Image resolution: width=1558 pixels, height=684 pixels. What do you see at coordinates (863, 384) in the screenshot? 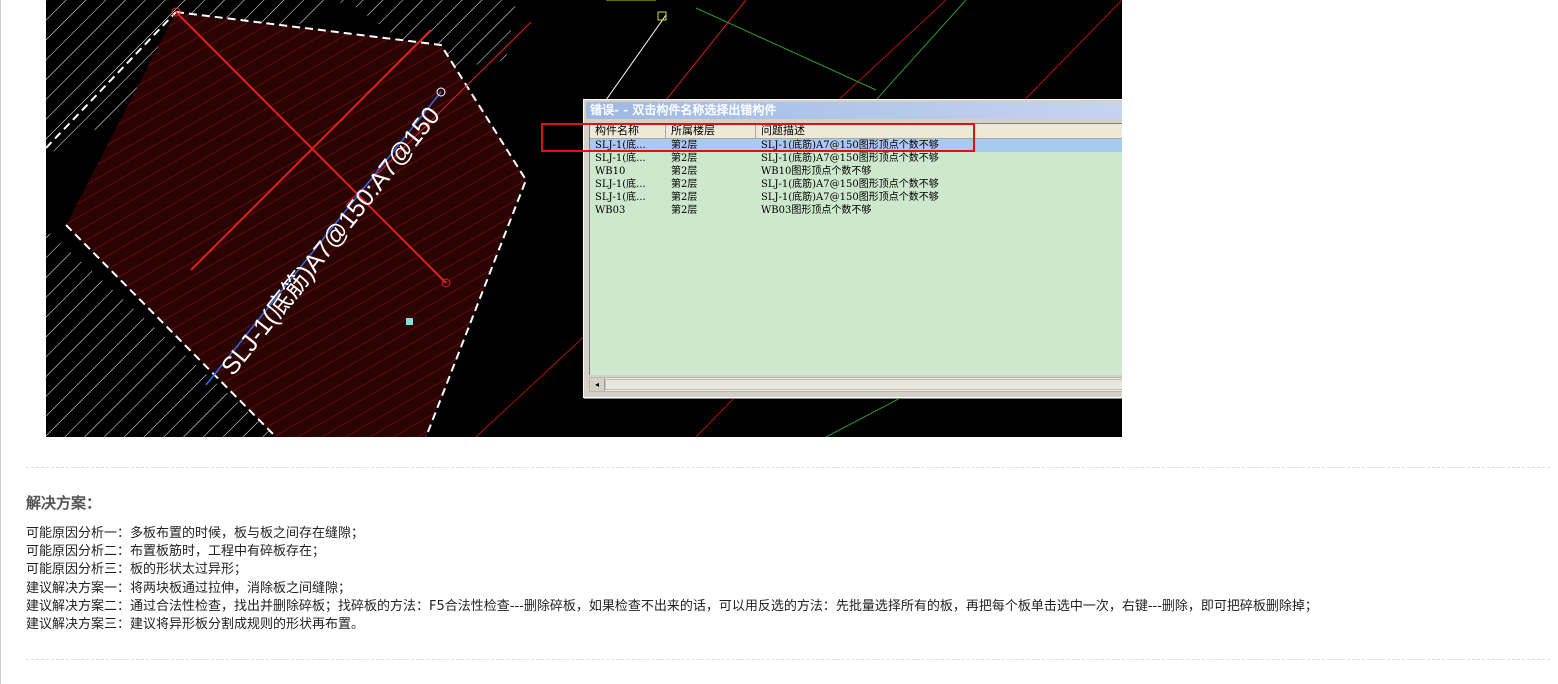
I see `scroll-thumb` at bounding box center [863, 384].